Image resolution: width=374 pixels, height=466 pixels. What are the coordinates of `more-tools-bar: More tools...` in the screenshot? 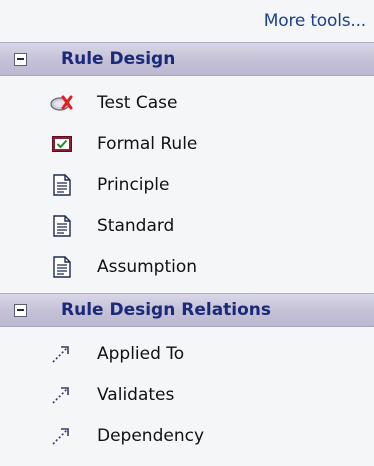 It's located at (187, 21).